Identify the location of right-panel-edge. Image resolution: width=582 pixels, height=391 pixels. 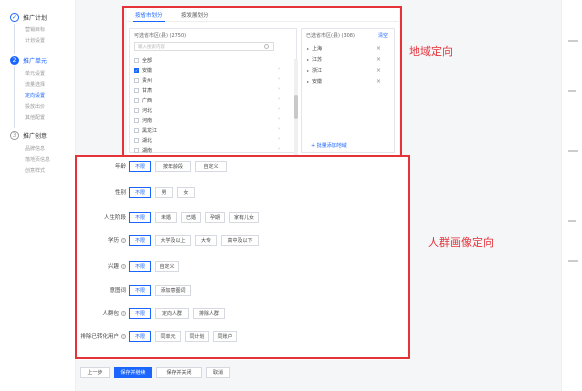
(571, 195).